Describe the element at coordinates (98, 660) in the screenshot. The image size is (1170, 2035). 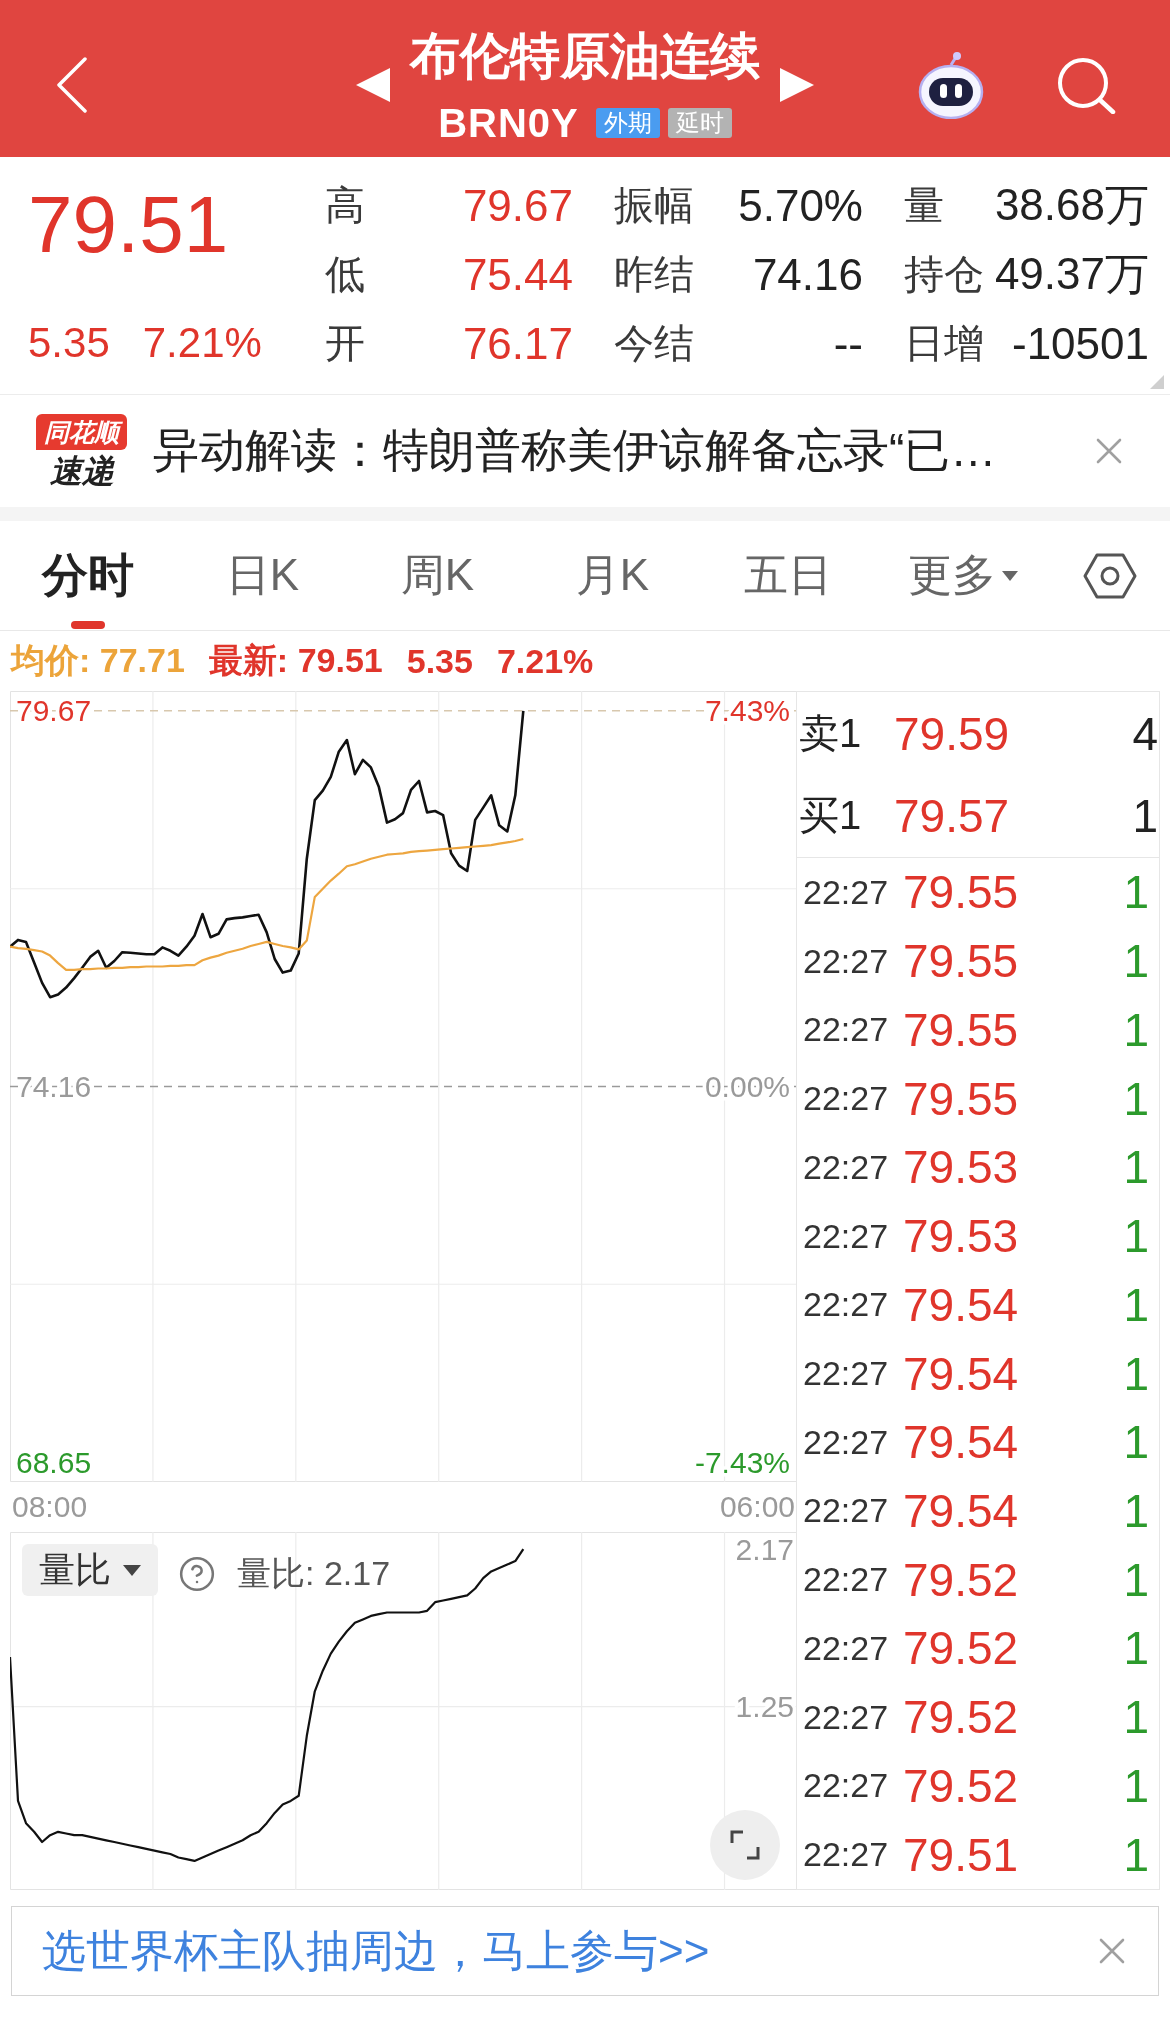
I see `average-price: 均价: 77.71` at that location.